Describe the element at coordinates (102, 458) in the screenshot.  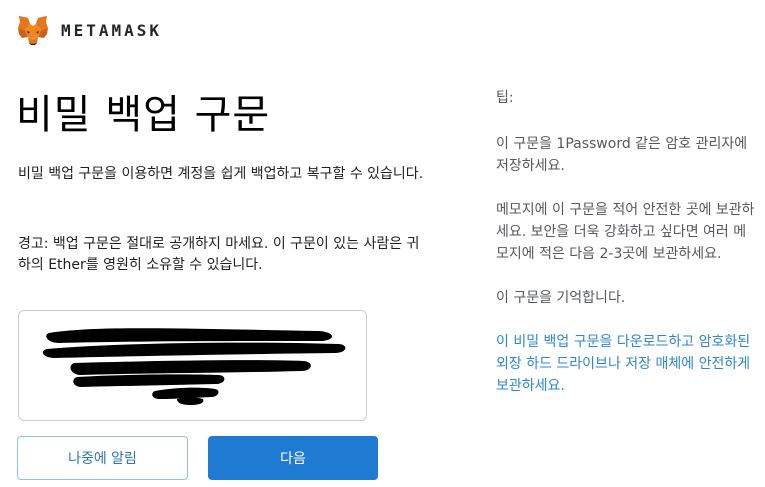
I see `remind-later-button: 나중에 알림` at that location.